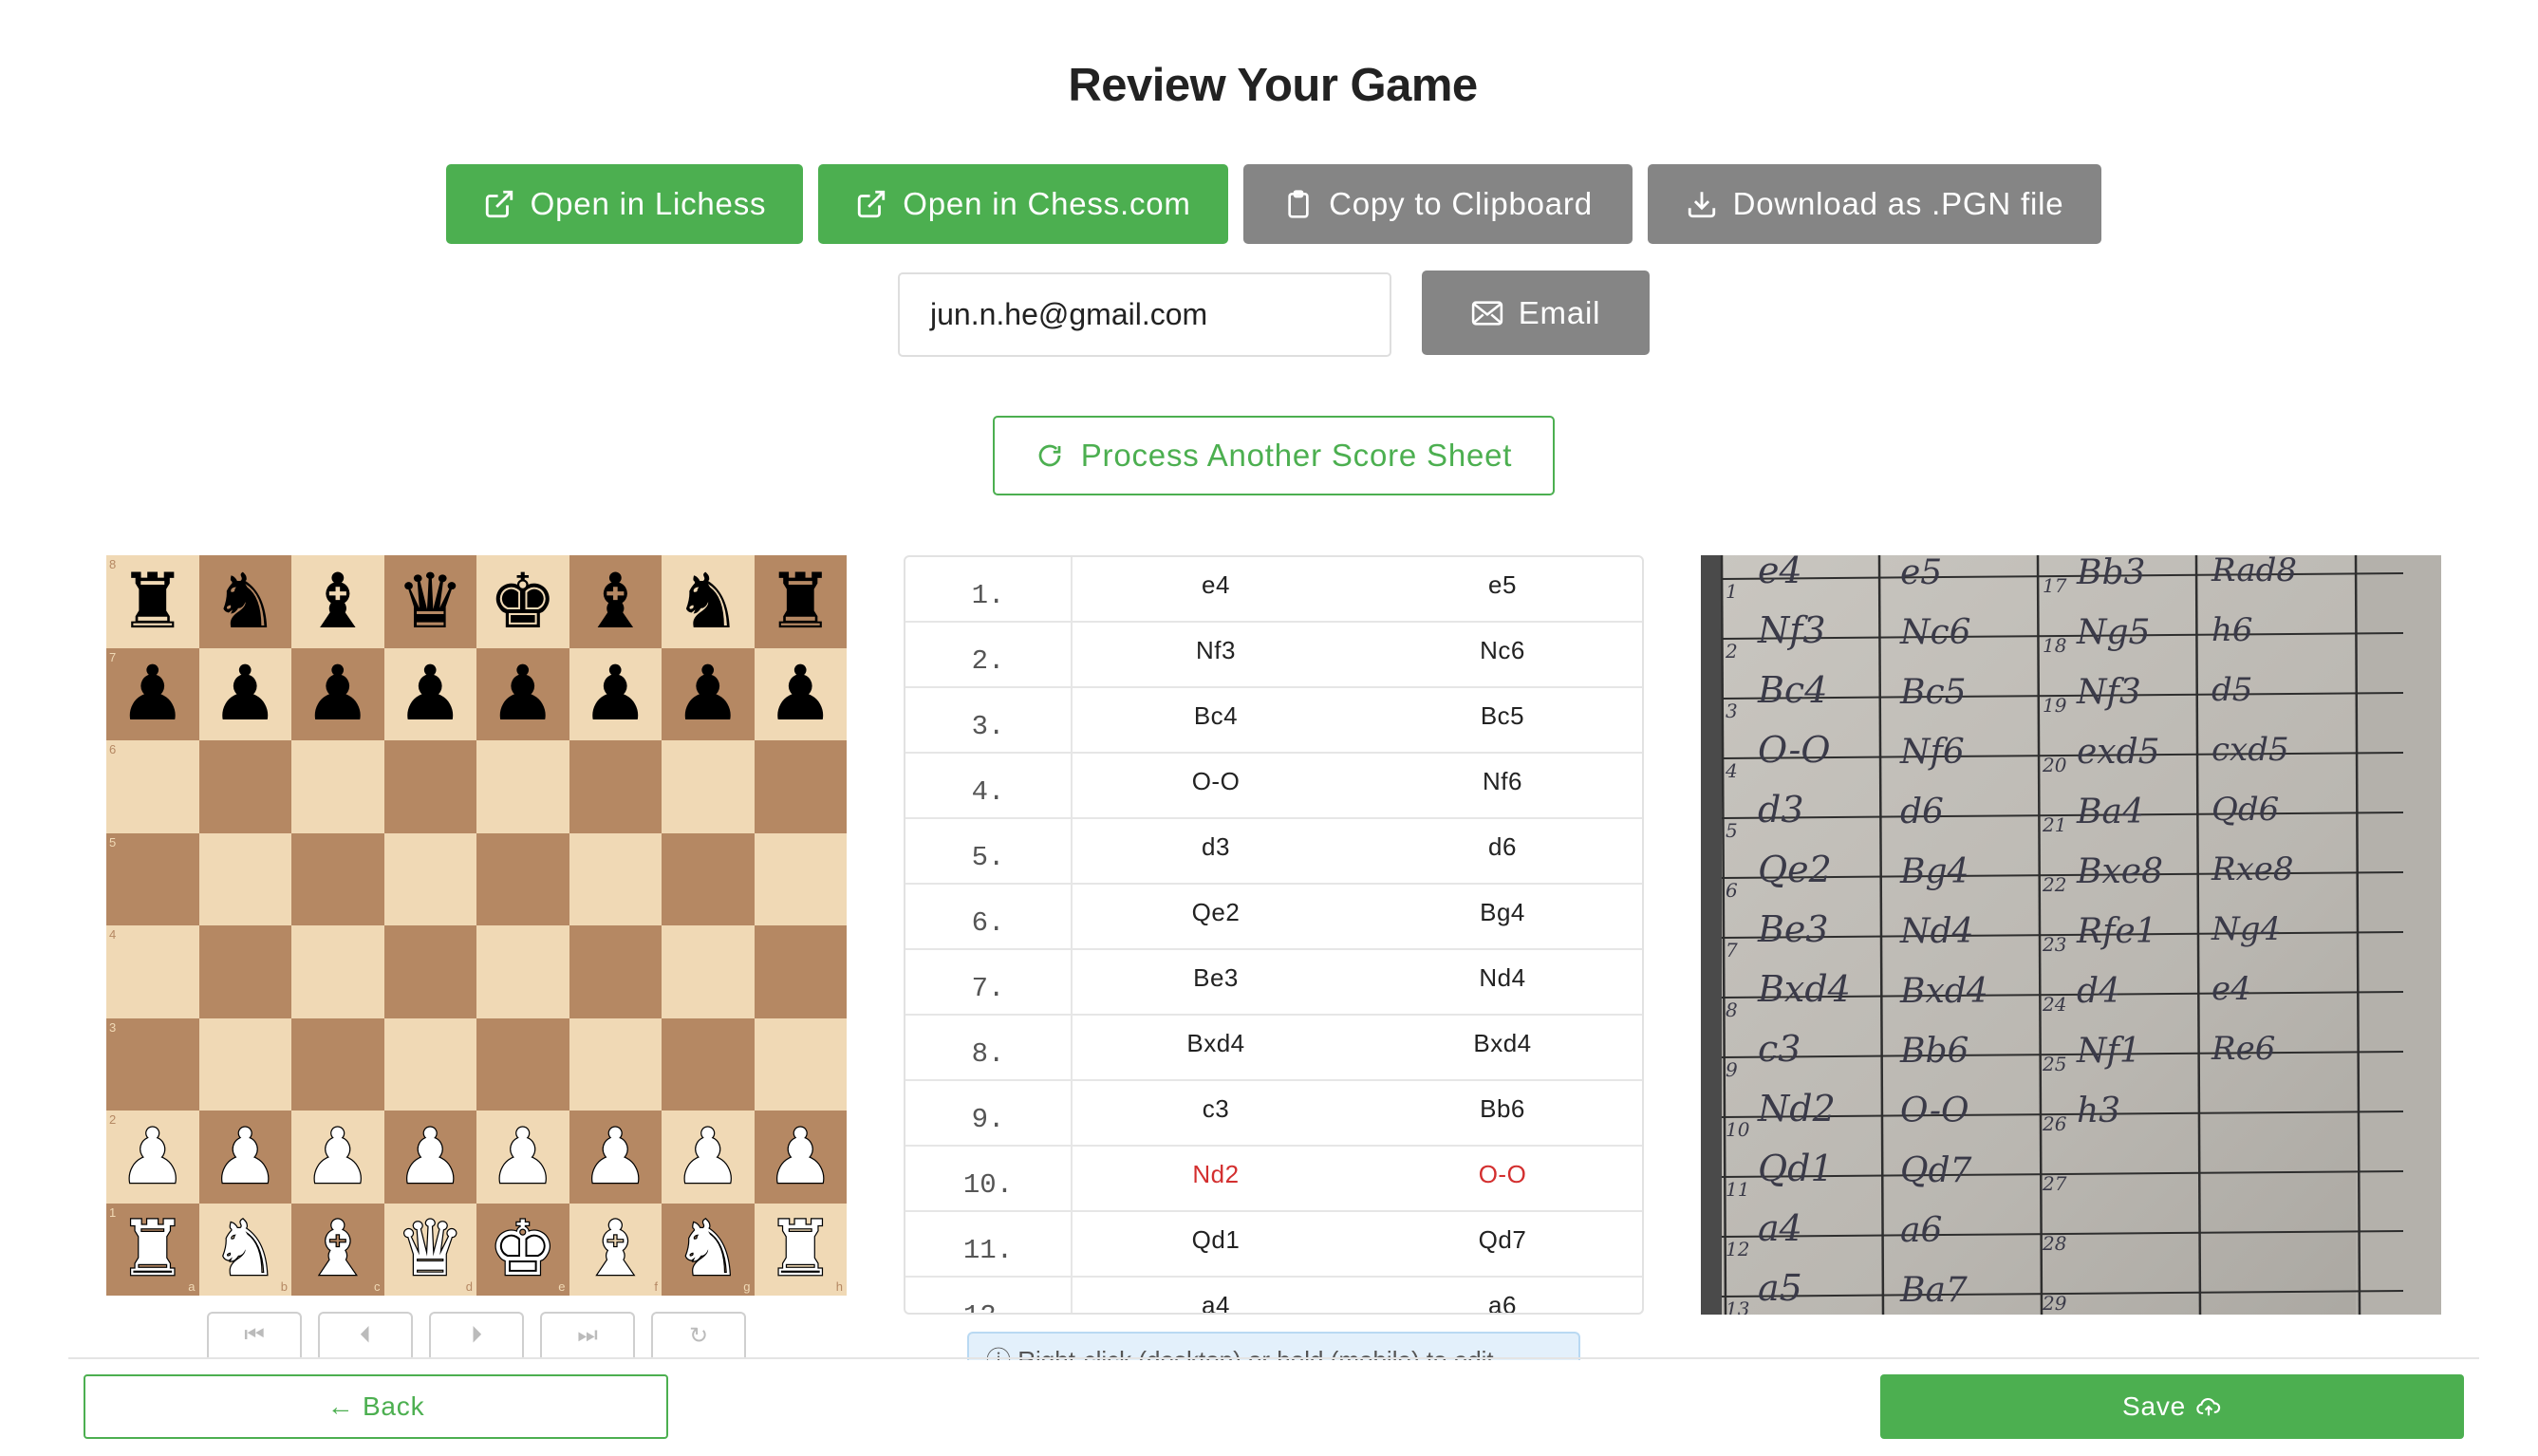  Describe the element at coordinates (1501, 1113) in the screenshot. I see `black-move-cell: Bb6` at that location.